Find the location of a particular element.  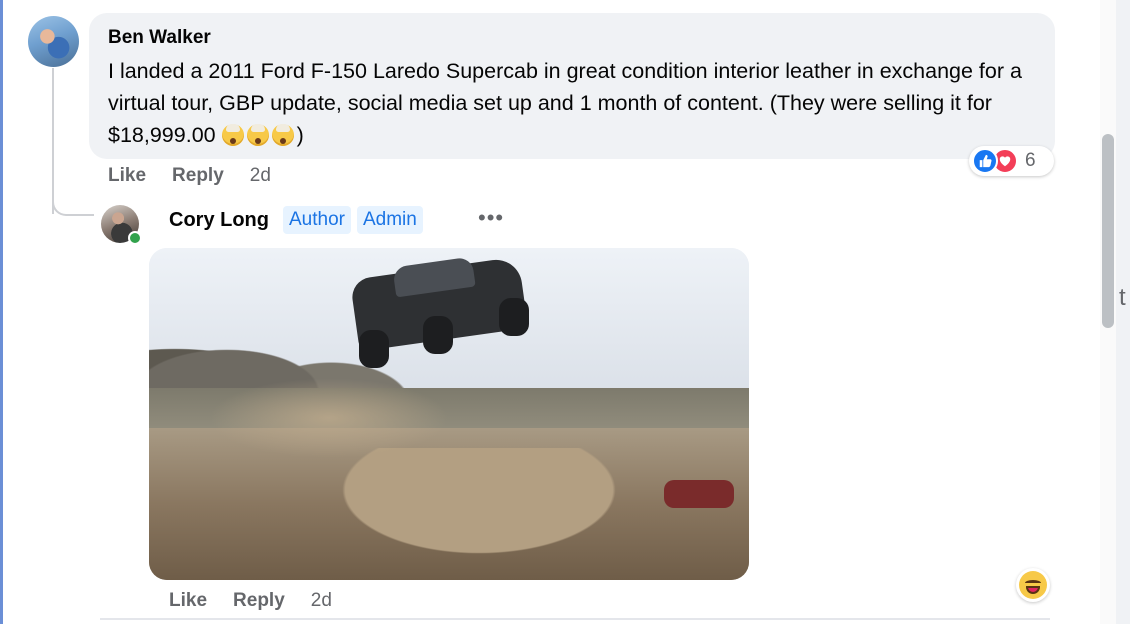

gif-dirt-track is located at coordinates (479, 514).